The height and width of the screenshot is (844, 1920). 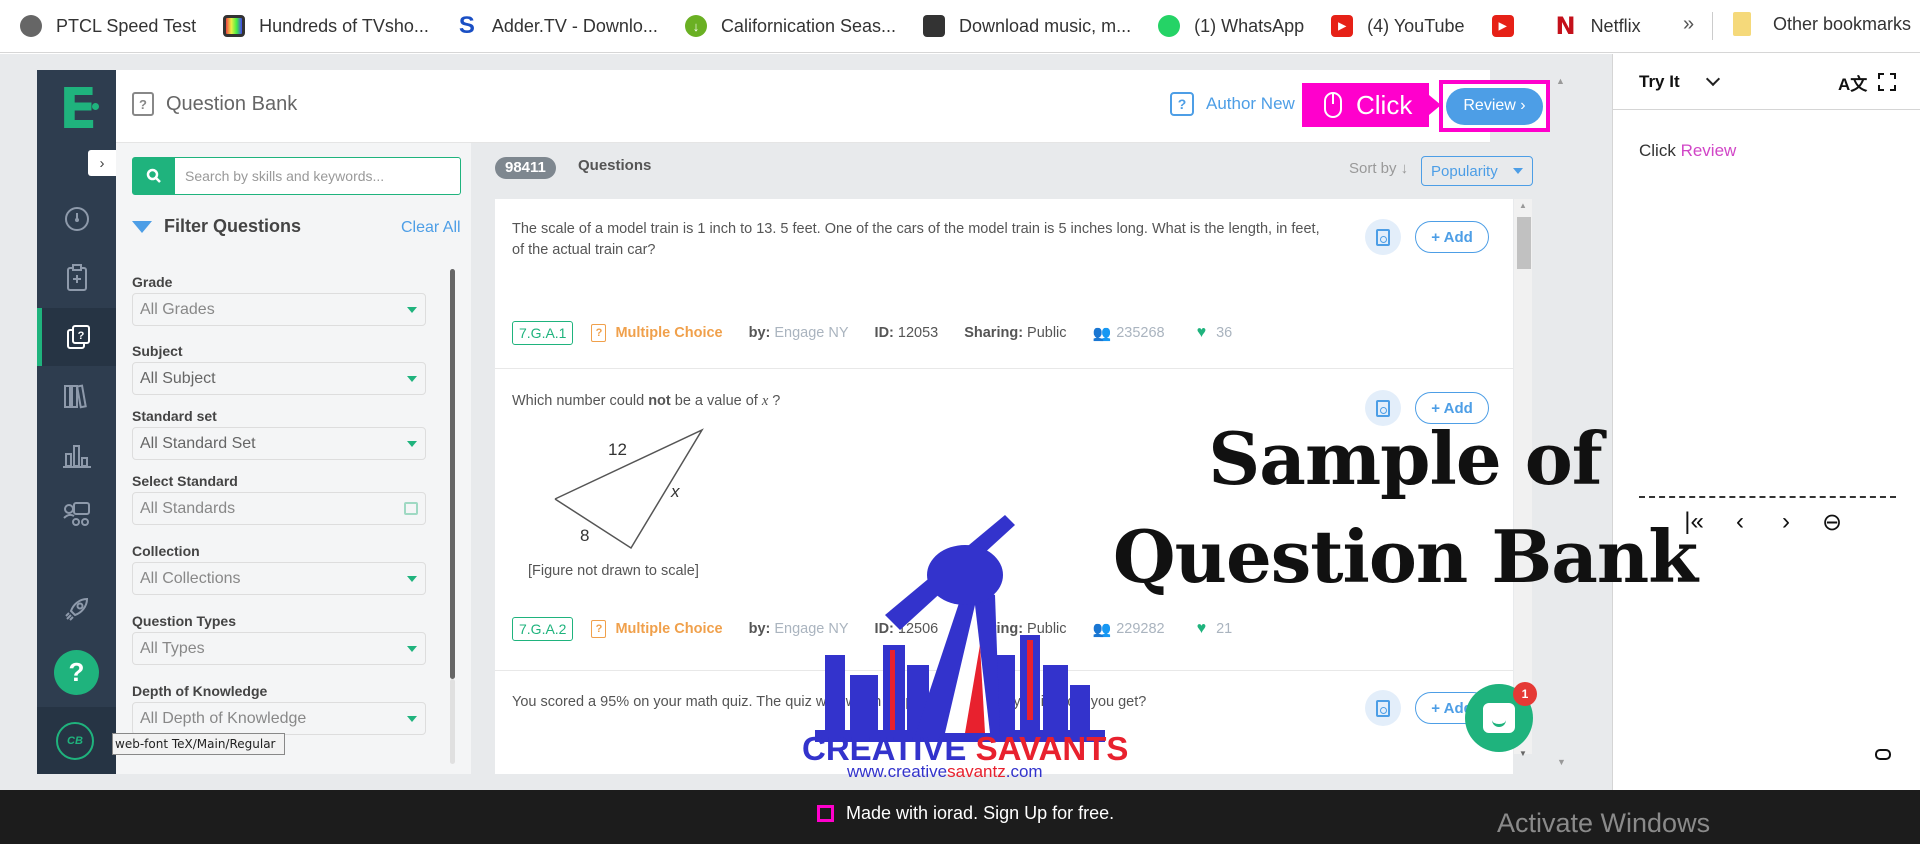 What do you see at coordinates (1224, 629) in the screenshot?
I see `likes-count: 21` at bounding box center [1224, 629].